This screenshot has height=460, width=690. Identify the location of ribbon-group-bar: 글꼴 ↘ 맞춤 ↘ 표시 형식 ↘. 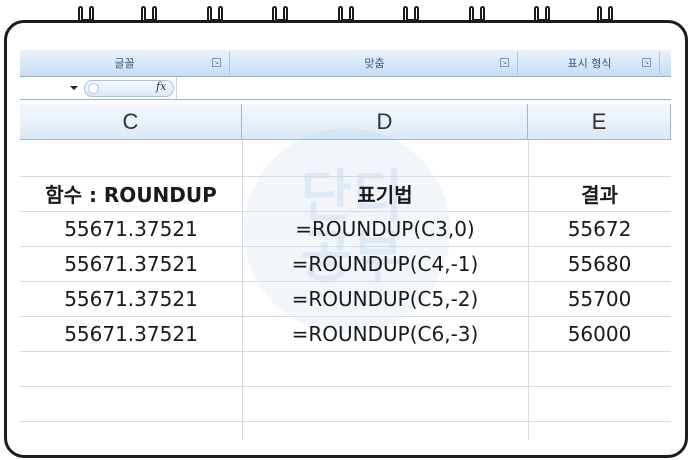
(345, 63).